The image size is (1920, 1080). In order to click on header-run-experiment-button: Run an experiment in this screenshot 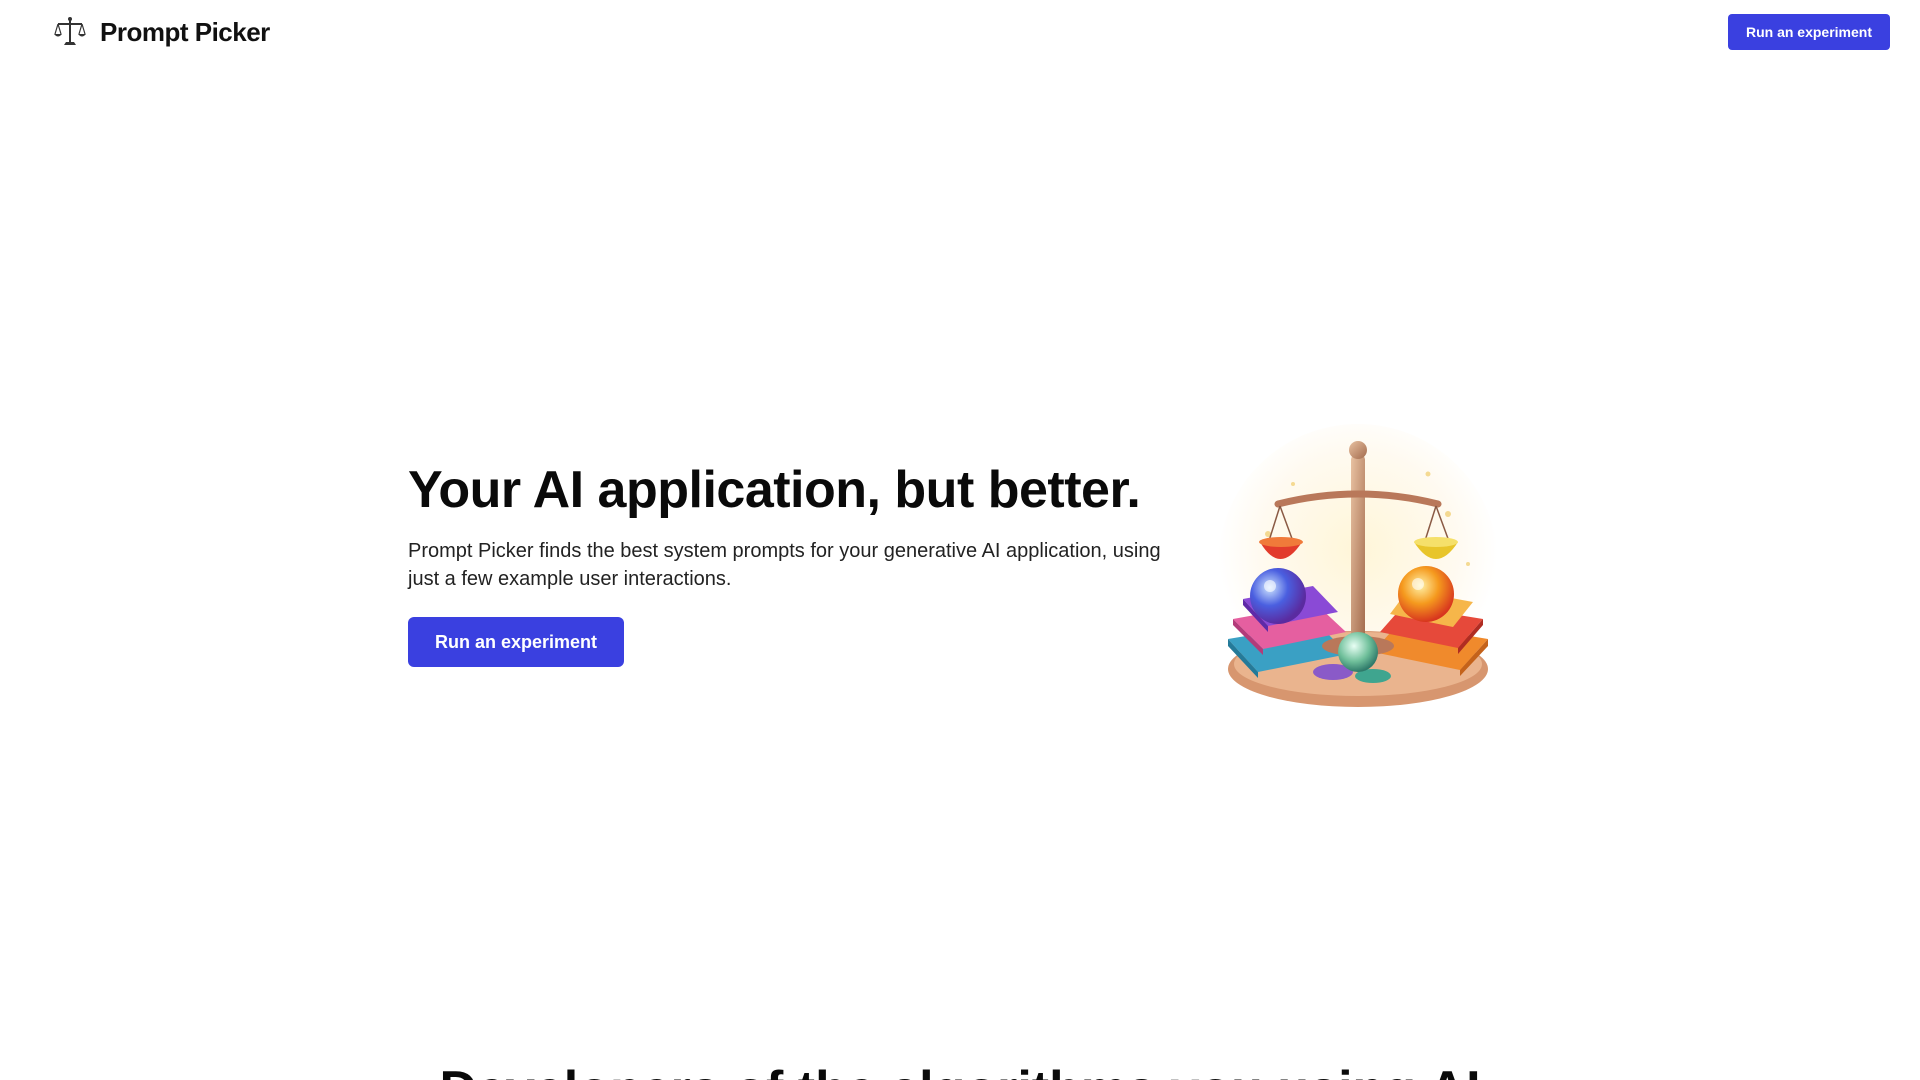, I will do `click(1808, 32)`.